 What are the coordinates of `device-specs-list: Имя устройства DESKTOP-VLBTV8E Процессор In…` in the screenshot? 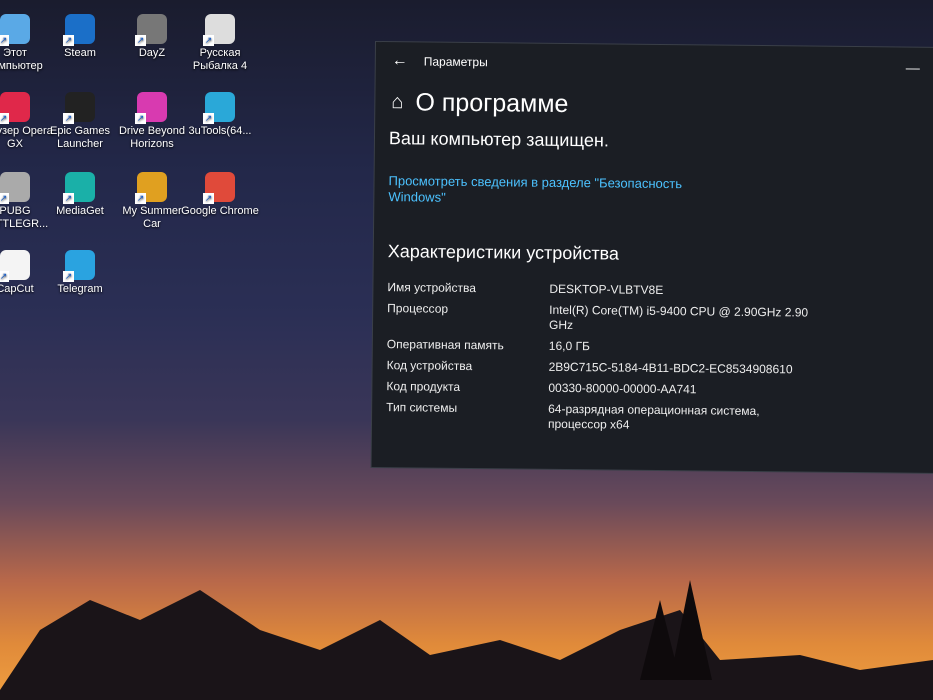 It's located at (658, 358).